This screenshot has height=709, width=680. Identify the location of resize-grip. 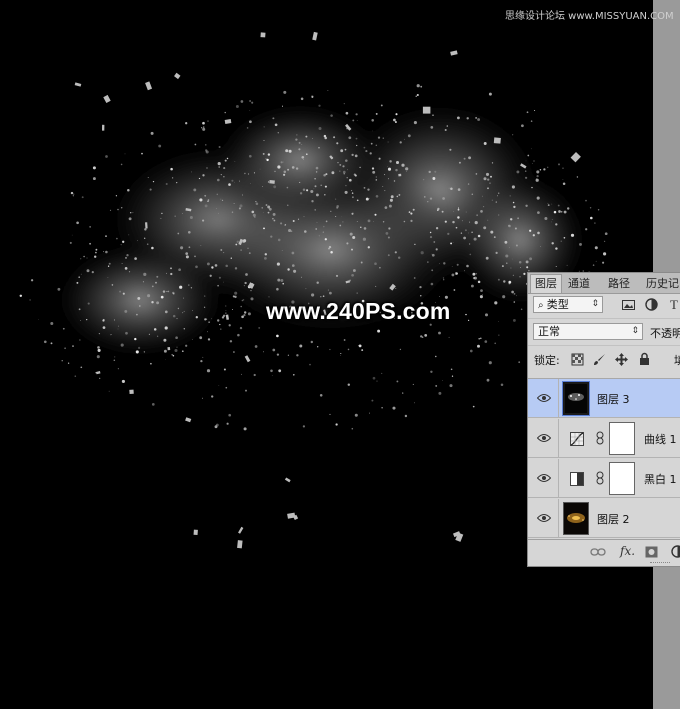
(660, 563).